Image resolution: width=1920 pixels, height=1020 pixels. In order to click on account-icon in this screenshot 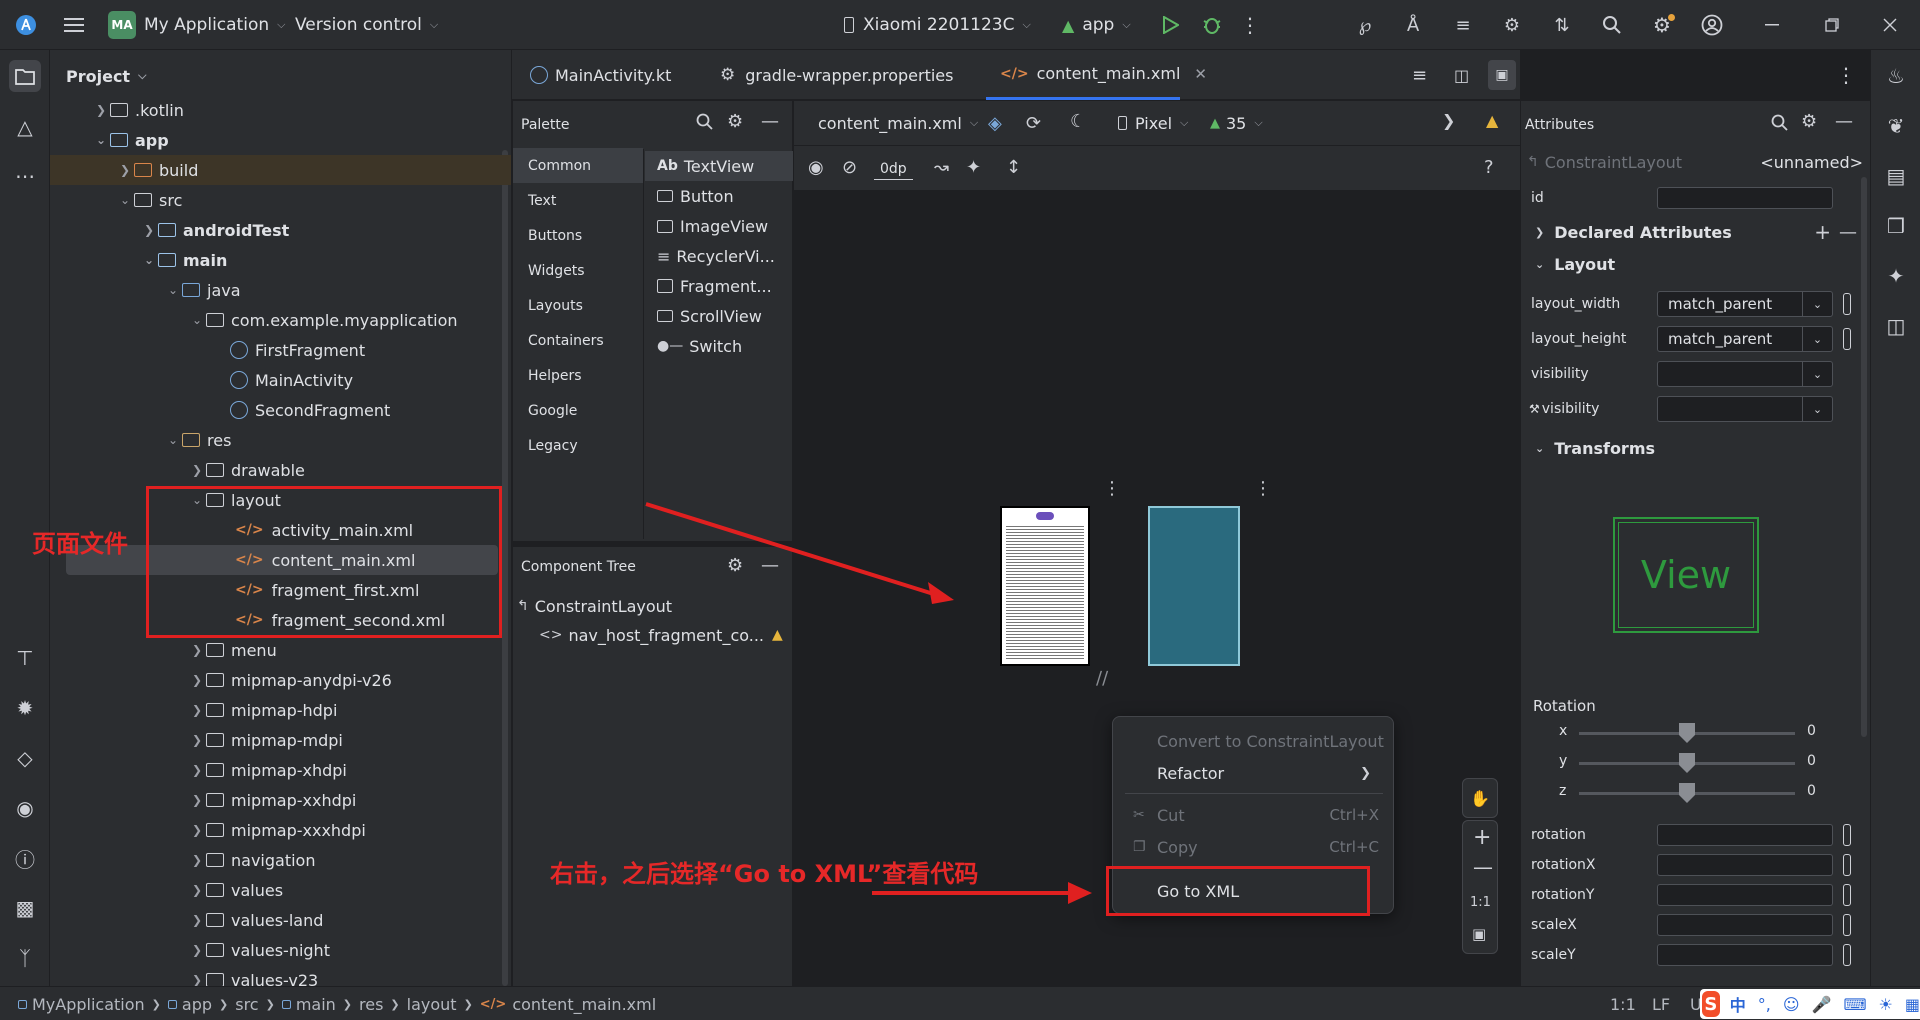, I will do `click(1712, 25)`.